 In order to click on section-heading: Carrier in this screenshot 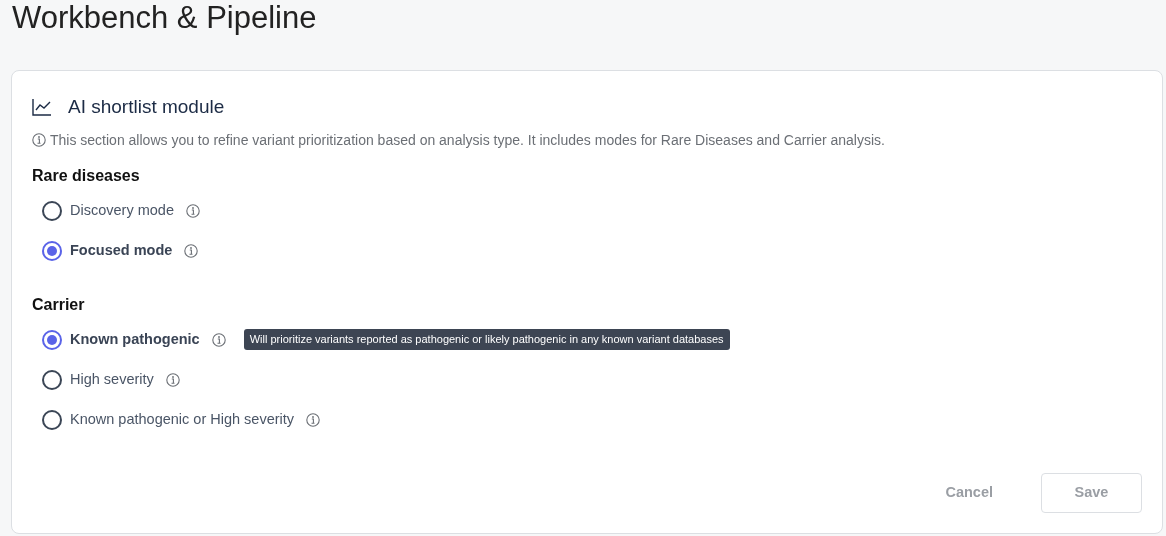, I will do `click(59, 304)`.